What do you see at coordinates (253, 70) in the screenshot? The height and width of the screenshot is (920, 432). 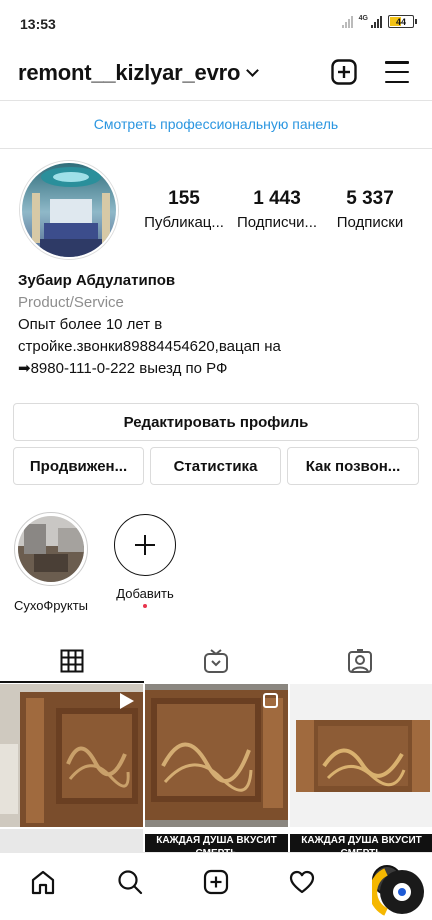 I see `chevron-down-icon` at bounding box center [253, 70].